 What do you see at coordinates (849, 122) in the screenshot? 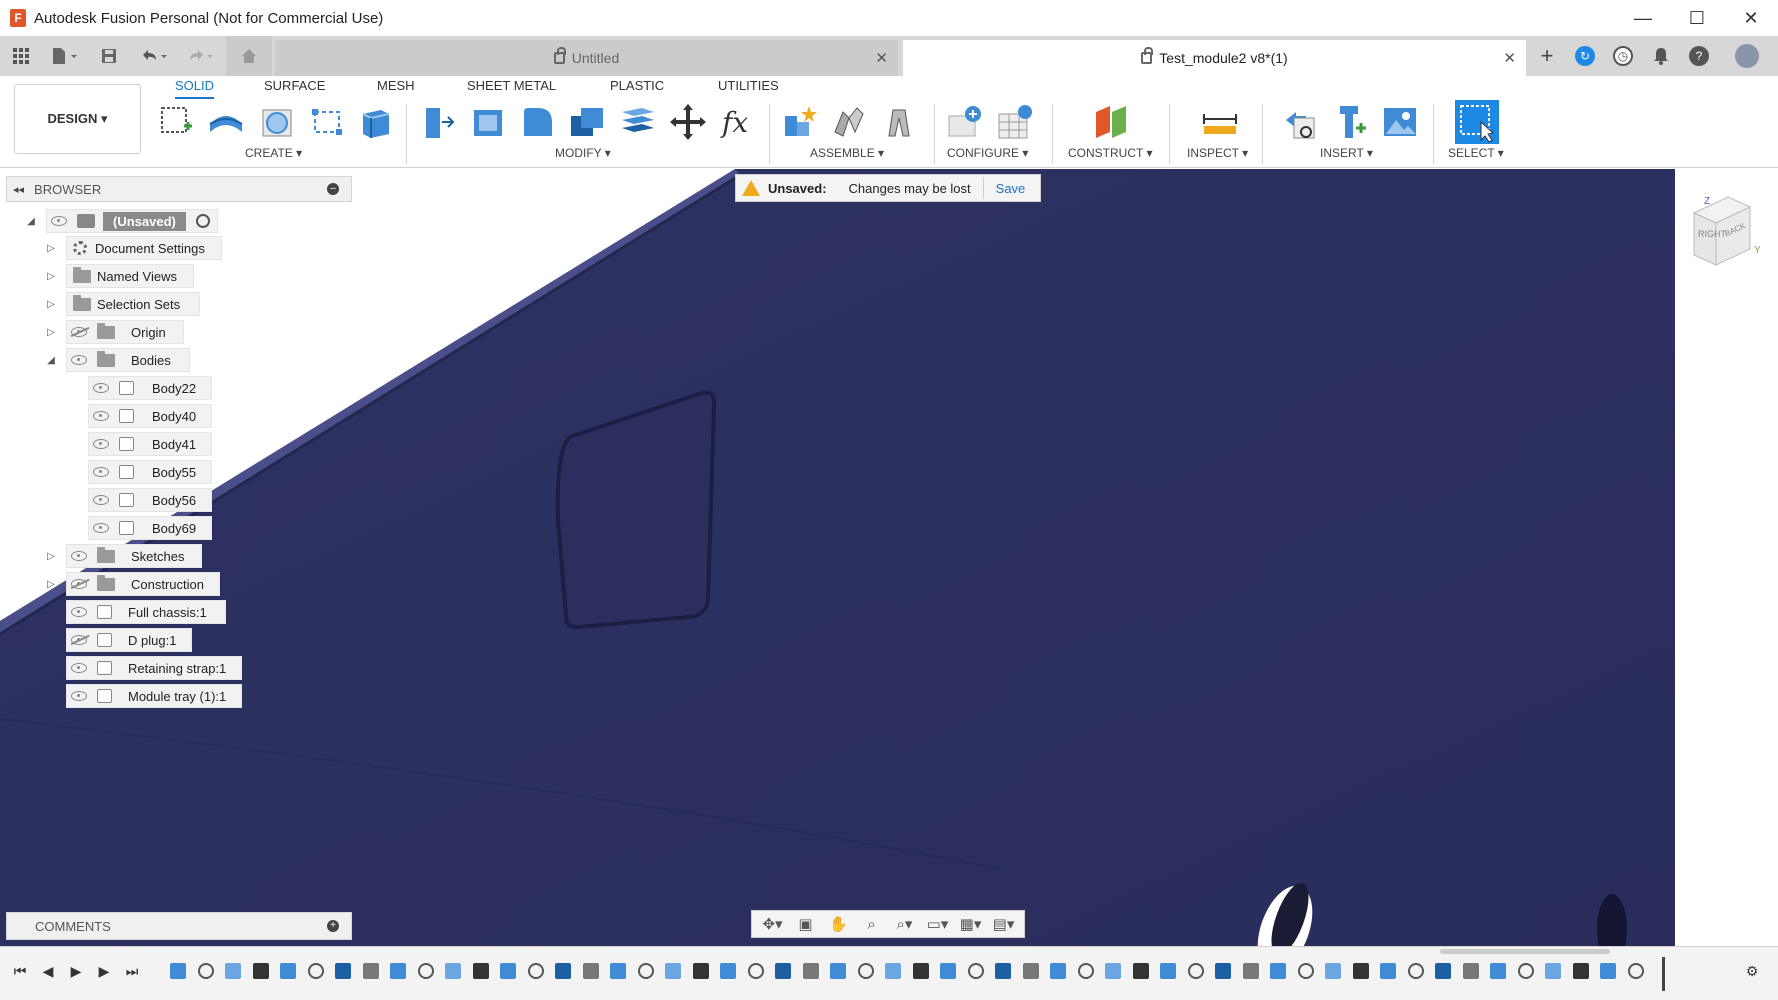
I see `joint-icon` at bounding box center [849, 122].